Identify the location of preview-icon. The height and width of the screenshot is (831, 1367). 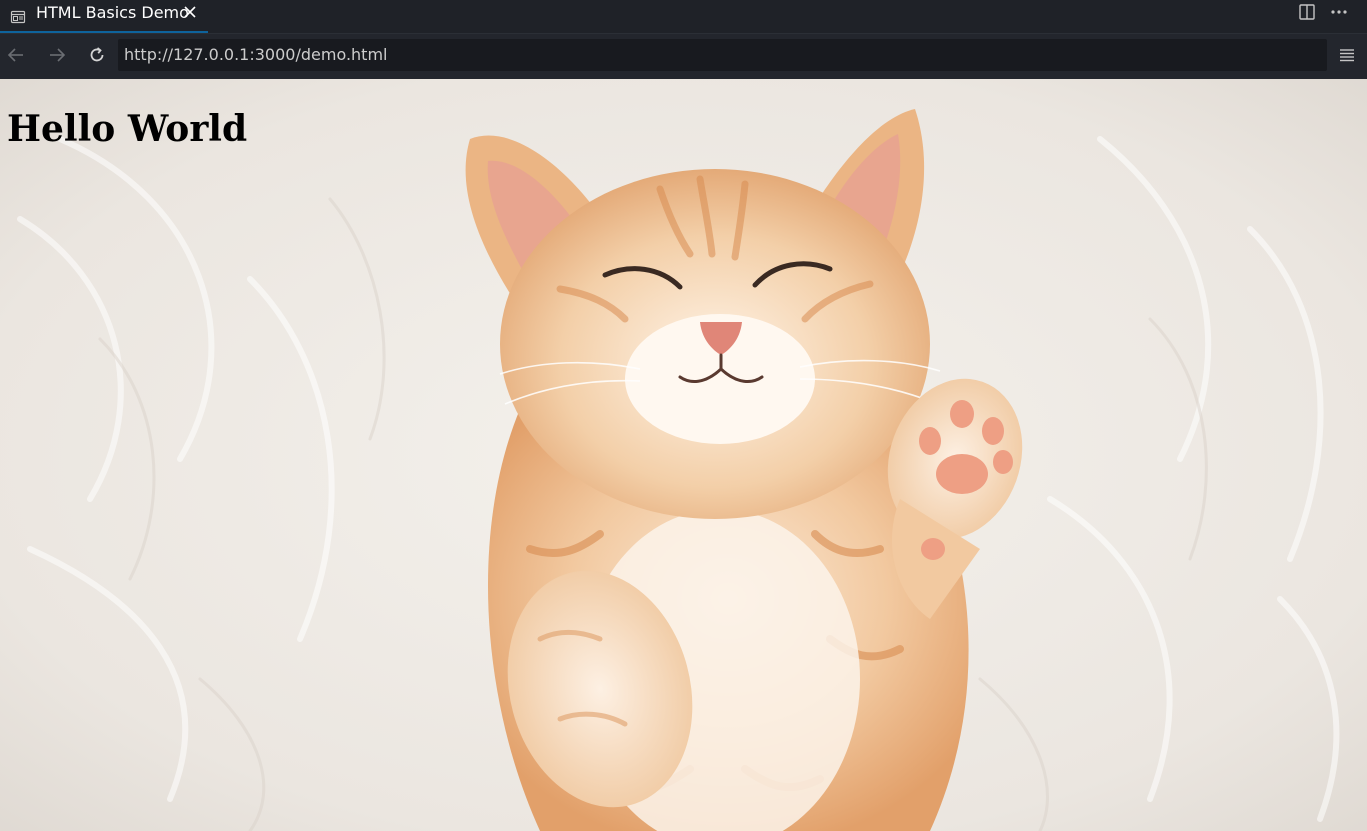
(18, 17).